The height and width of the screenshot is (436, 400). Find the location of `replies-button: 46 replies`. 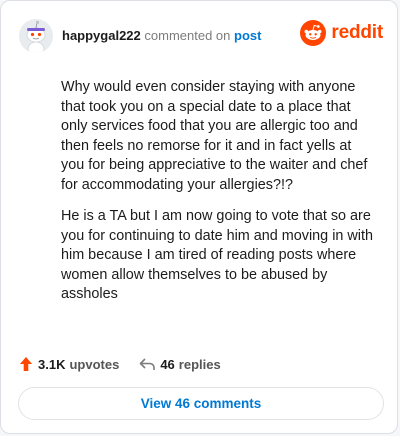

replies-button: 46 replies is located at coordinates (180, 364).